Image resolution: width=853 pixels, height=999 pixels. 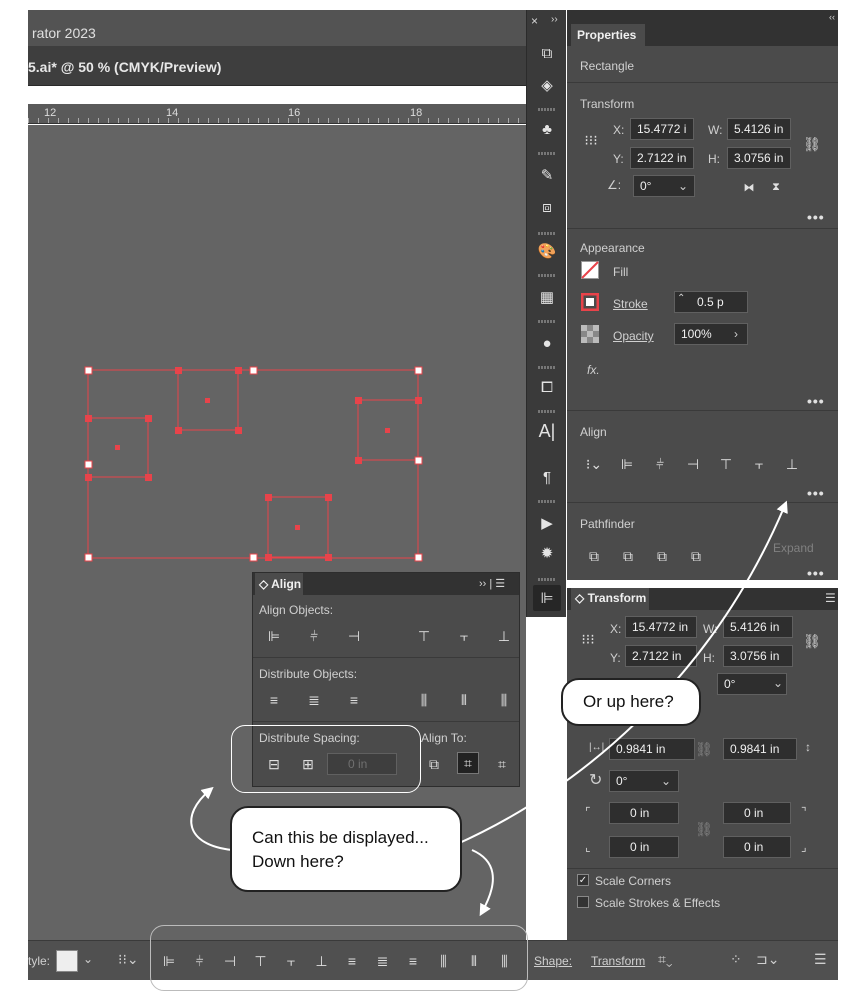 I want to click on callout-up: Or up here?, so click(x=631, y=702).